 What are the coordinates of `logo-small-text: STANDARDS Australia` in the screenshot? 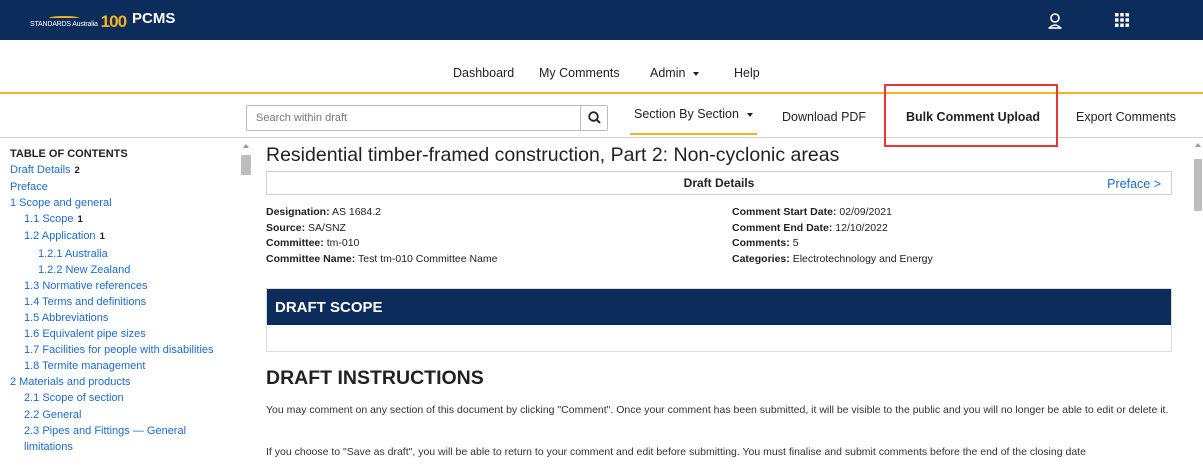 It's located at (64, 24).